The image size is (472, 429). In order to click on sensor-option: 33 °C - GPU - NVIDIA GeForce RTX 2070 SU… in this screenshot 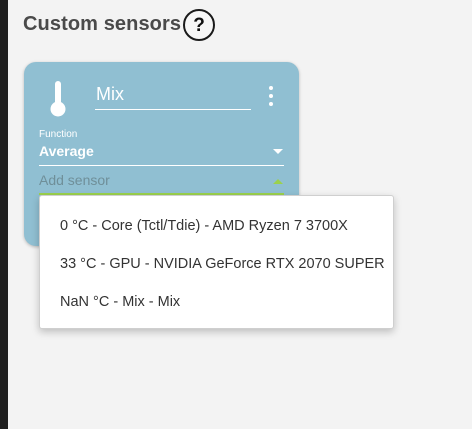, I will do `click(216, 264)`.